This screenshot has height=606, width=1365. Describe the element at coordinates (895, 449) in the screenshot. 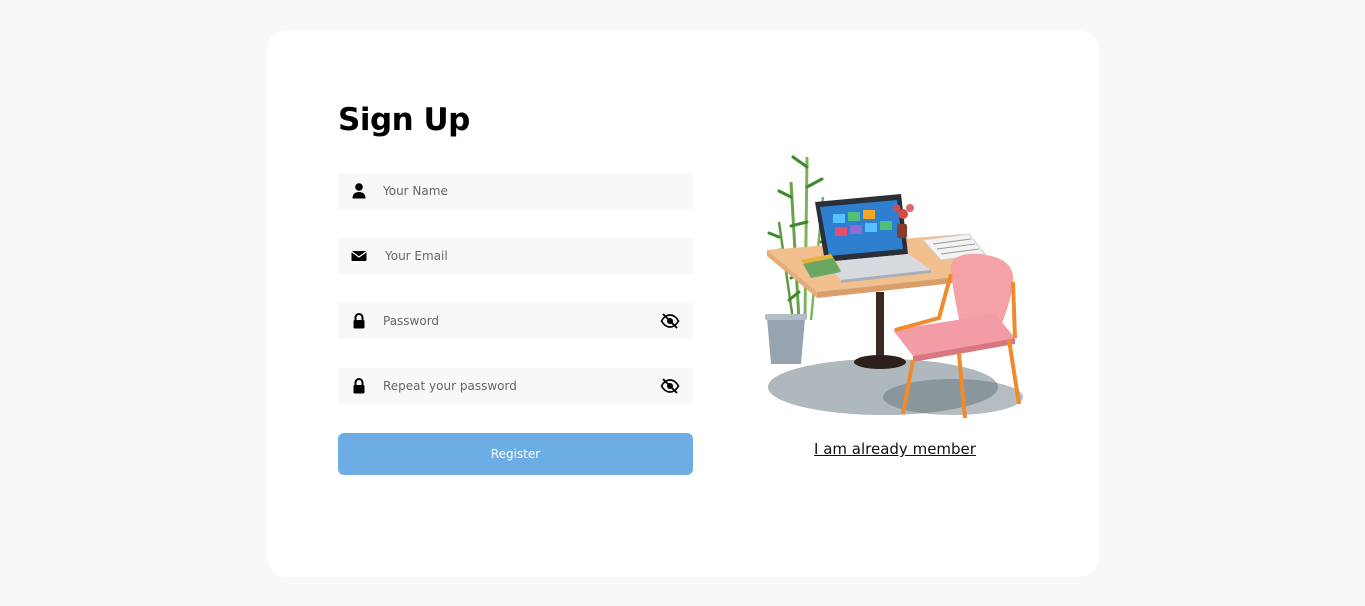

I see `already-member-link: I am already member` at that location.